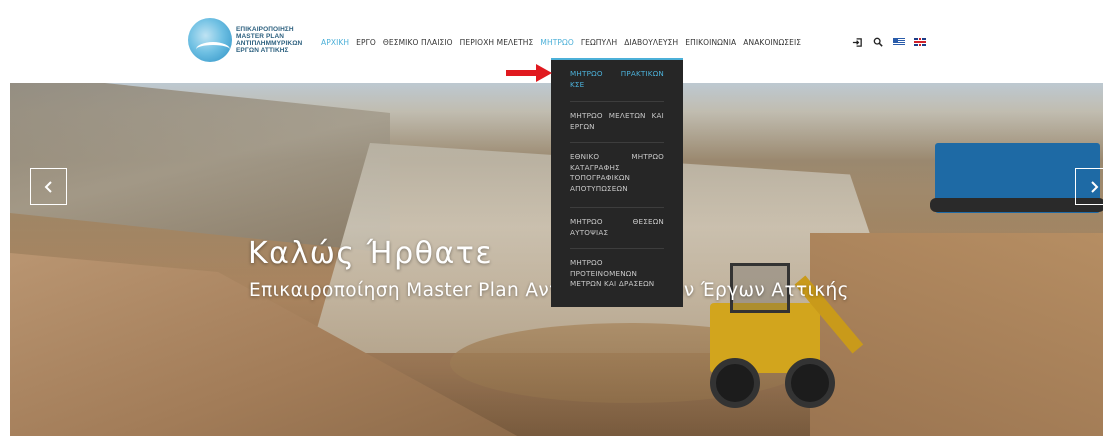 The height and width of the screenshot is (436, 1103). What do you see at coordinates (710, 42) in the screenshot?
I see `nav-item-contact: ΕΠΙΚΟΙΝΩΝΙΑ` at bounding box center [710, 42].